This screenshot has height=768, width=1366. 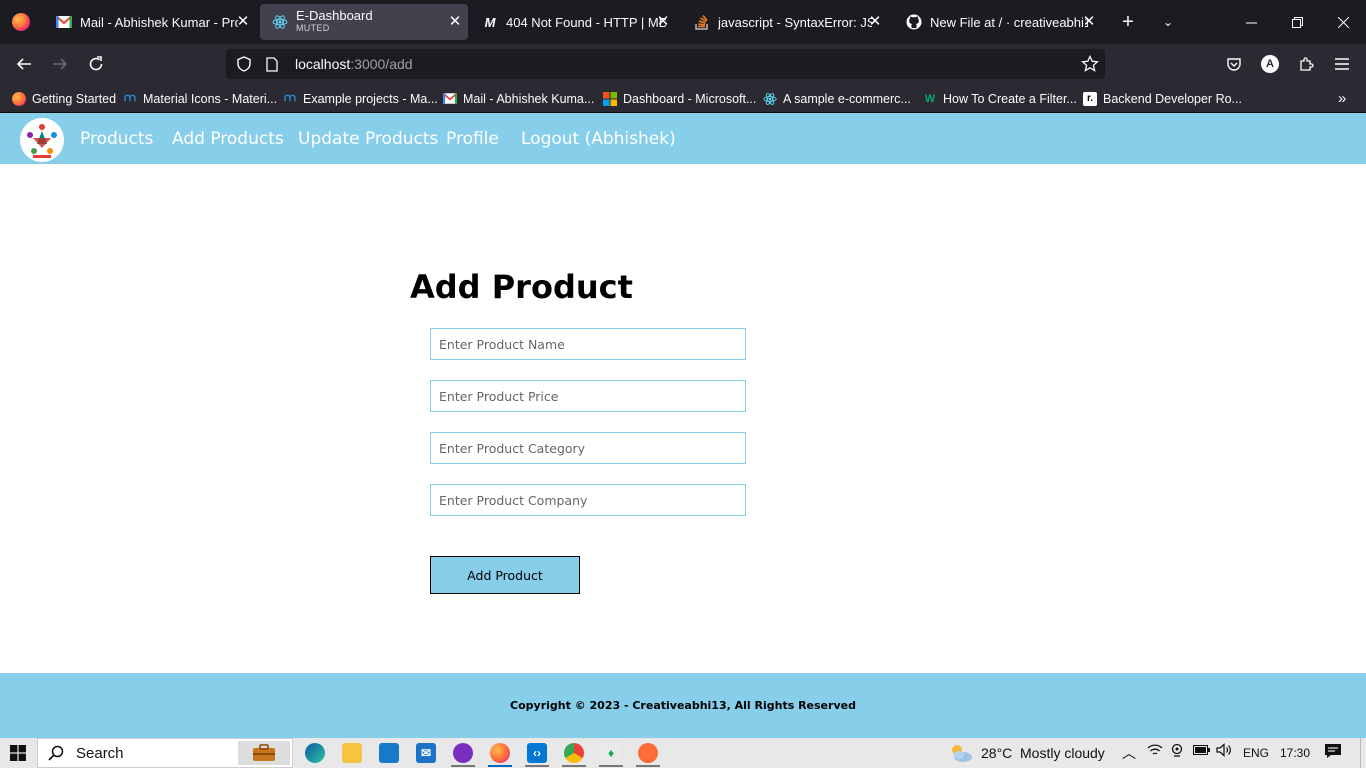 What do you see at coordinates (1168, 22) in the screenshot?
I see `list-all-tabs-icon: ⌄` at bounding box center [1168, 22].